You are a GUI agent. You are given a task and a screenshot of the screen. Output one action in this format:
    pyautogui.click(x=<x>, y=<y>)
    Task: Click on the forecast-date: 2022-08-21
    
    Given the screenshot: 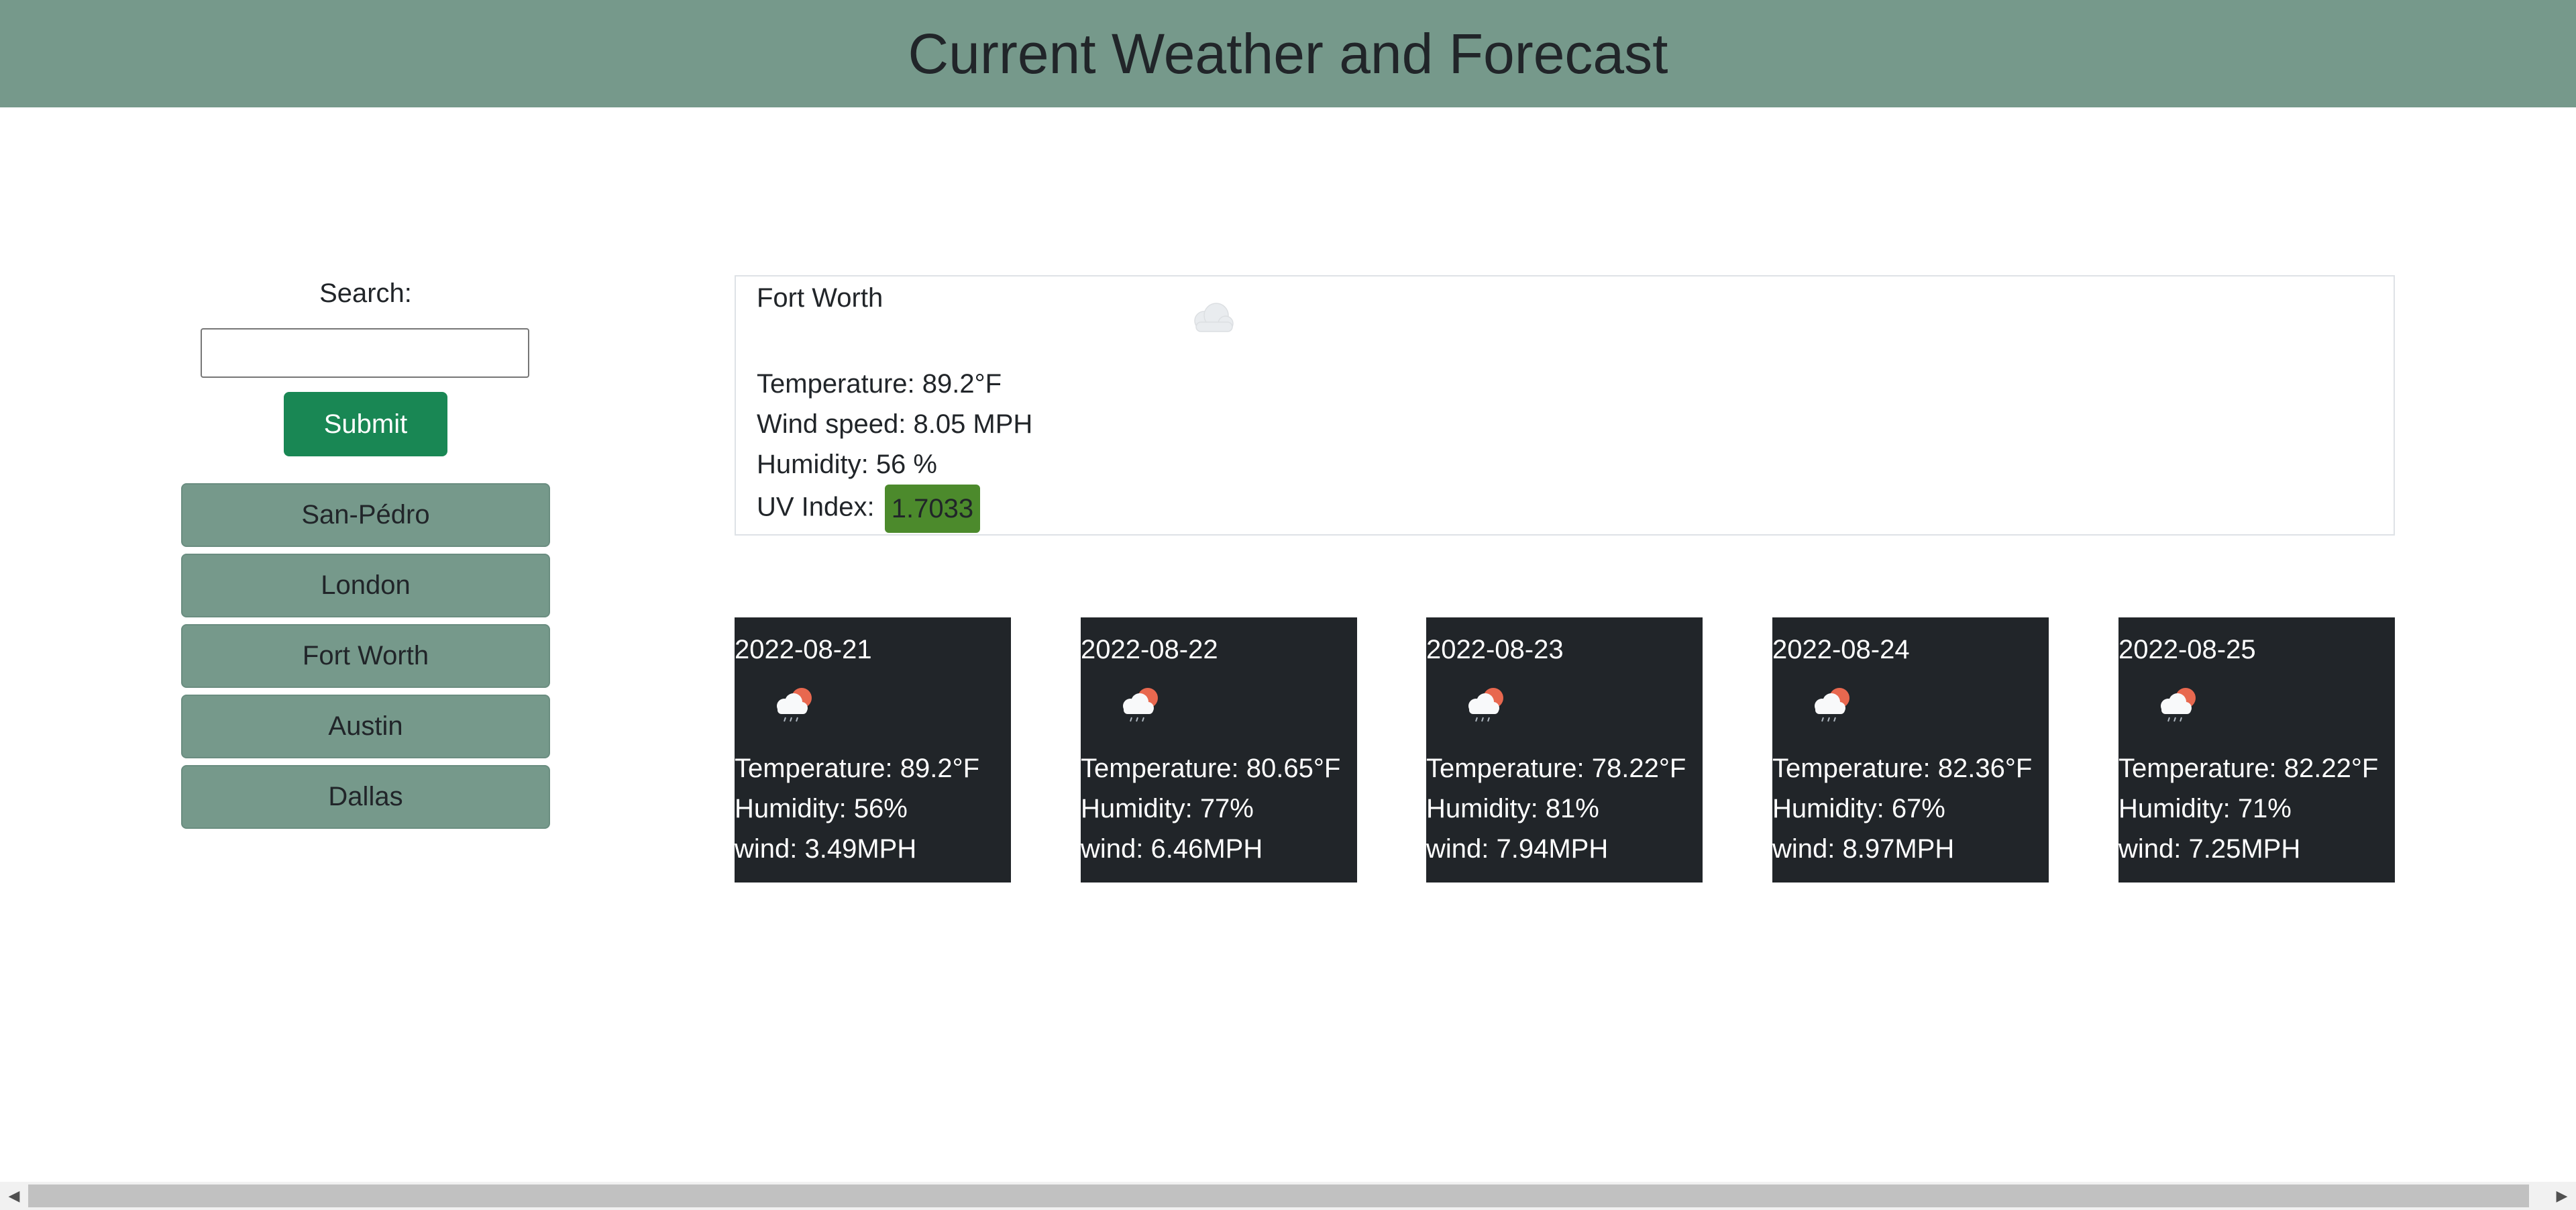 What is the action you would take?
    pyautogui.click(x=803, y=649)
    